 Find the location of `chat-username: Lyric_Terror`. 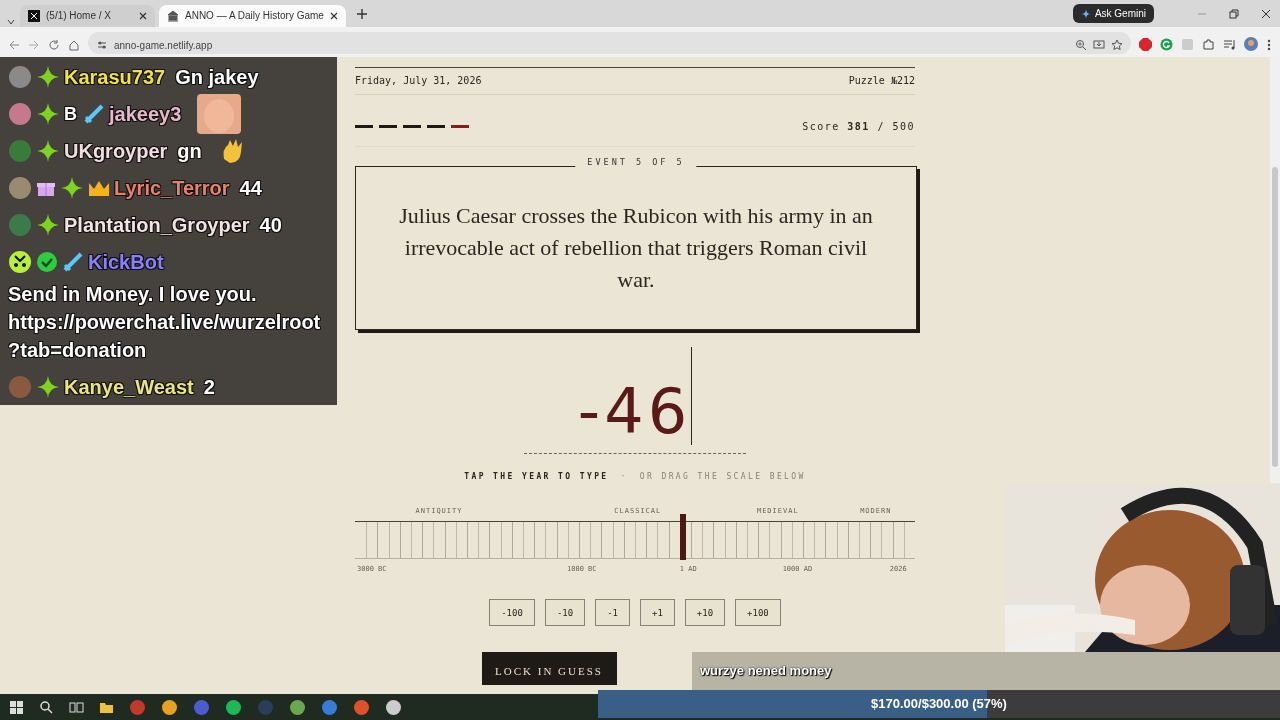

chat-username: Lyric_Terror is located at coordinates (172, 188).